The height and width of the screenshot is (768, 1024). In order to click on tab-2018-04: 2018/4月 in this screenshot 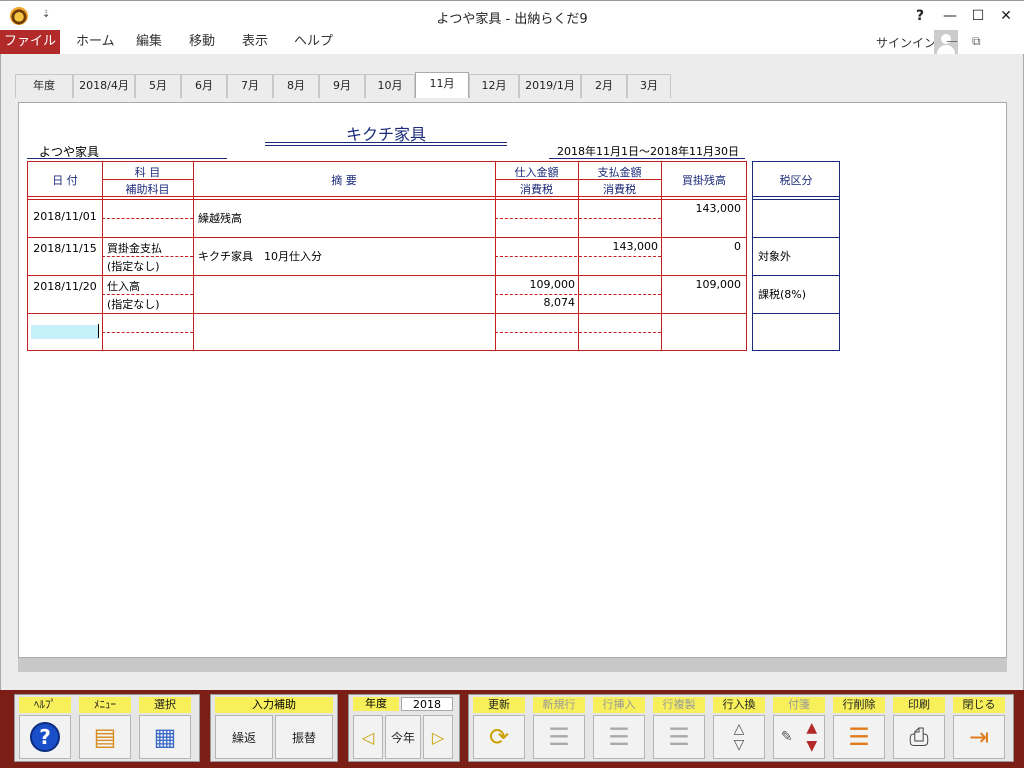, I will do `click(104, 86)`.